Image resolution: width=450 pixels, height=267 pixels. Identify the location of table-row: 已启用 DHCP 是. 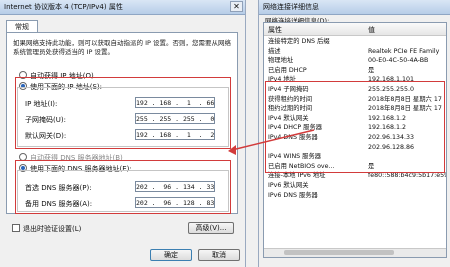
(355, 70).